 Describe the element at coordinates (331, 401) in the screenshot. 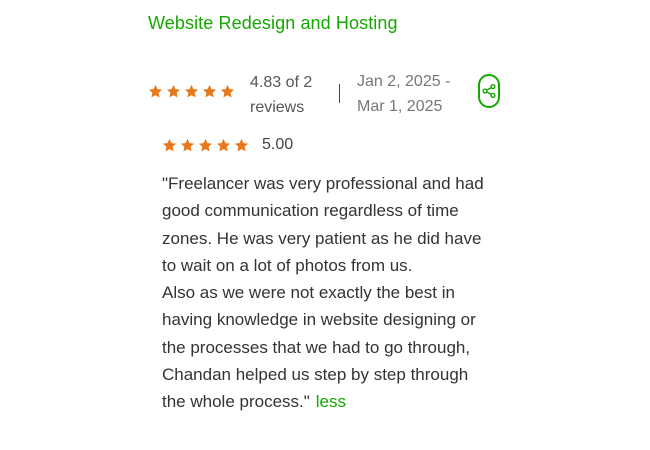

I see `show-less-link: less` at that location.